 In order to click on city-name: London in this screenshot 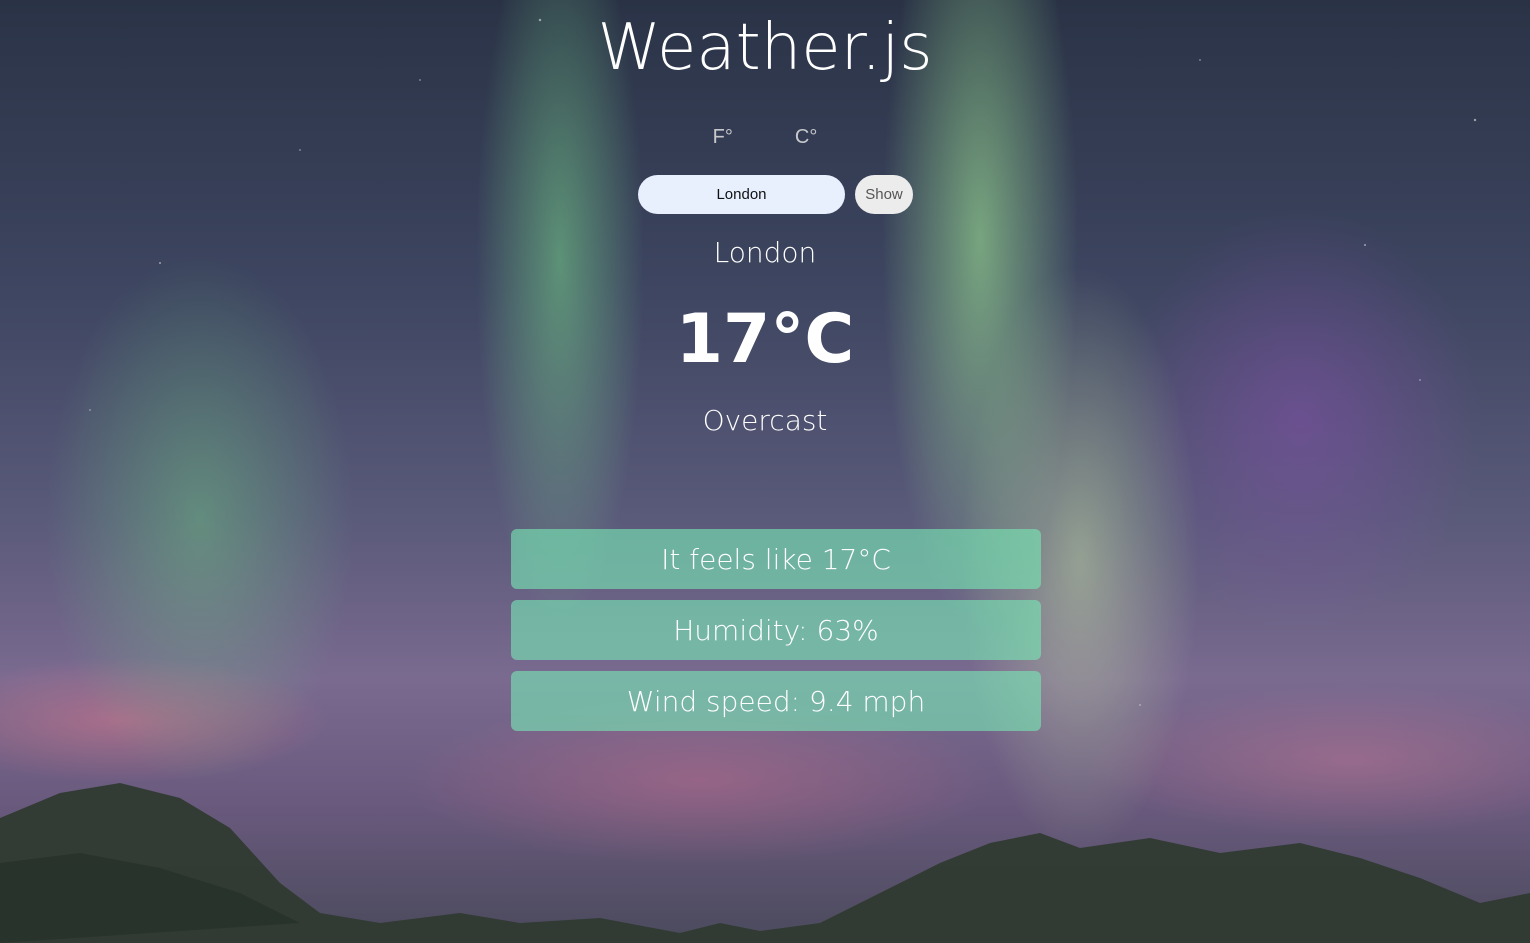, I will do `click(765, 252)`.